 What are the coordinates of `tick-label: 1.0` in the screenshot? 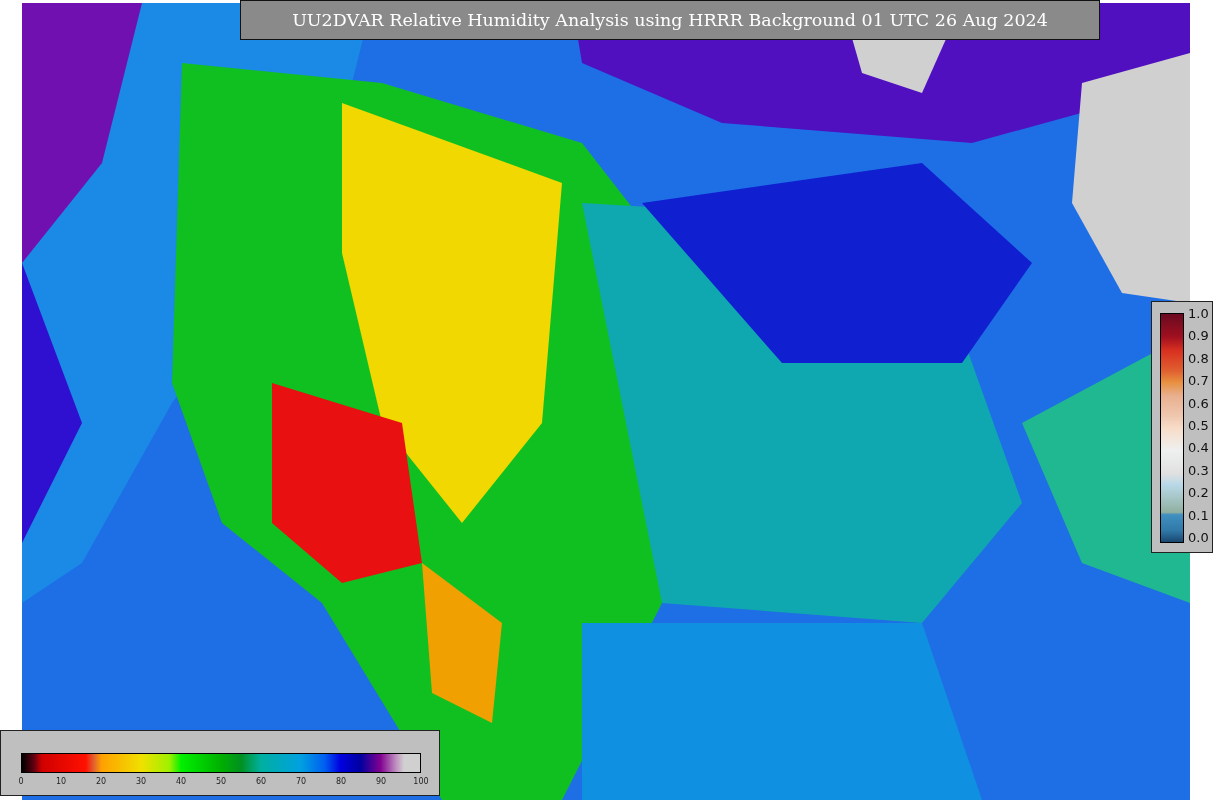 It's located at (1198, 314).